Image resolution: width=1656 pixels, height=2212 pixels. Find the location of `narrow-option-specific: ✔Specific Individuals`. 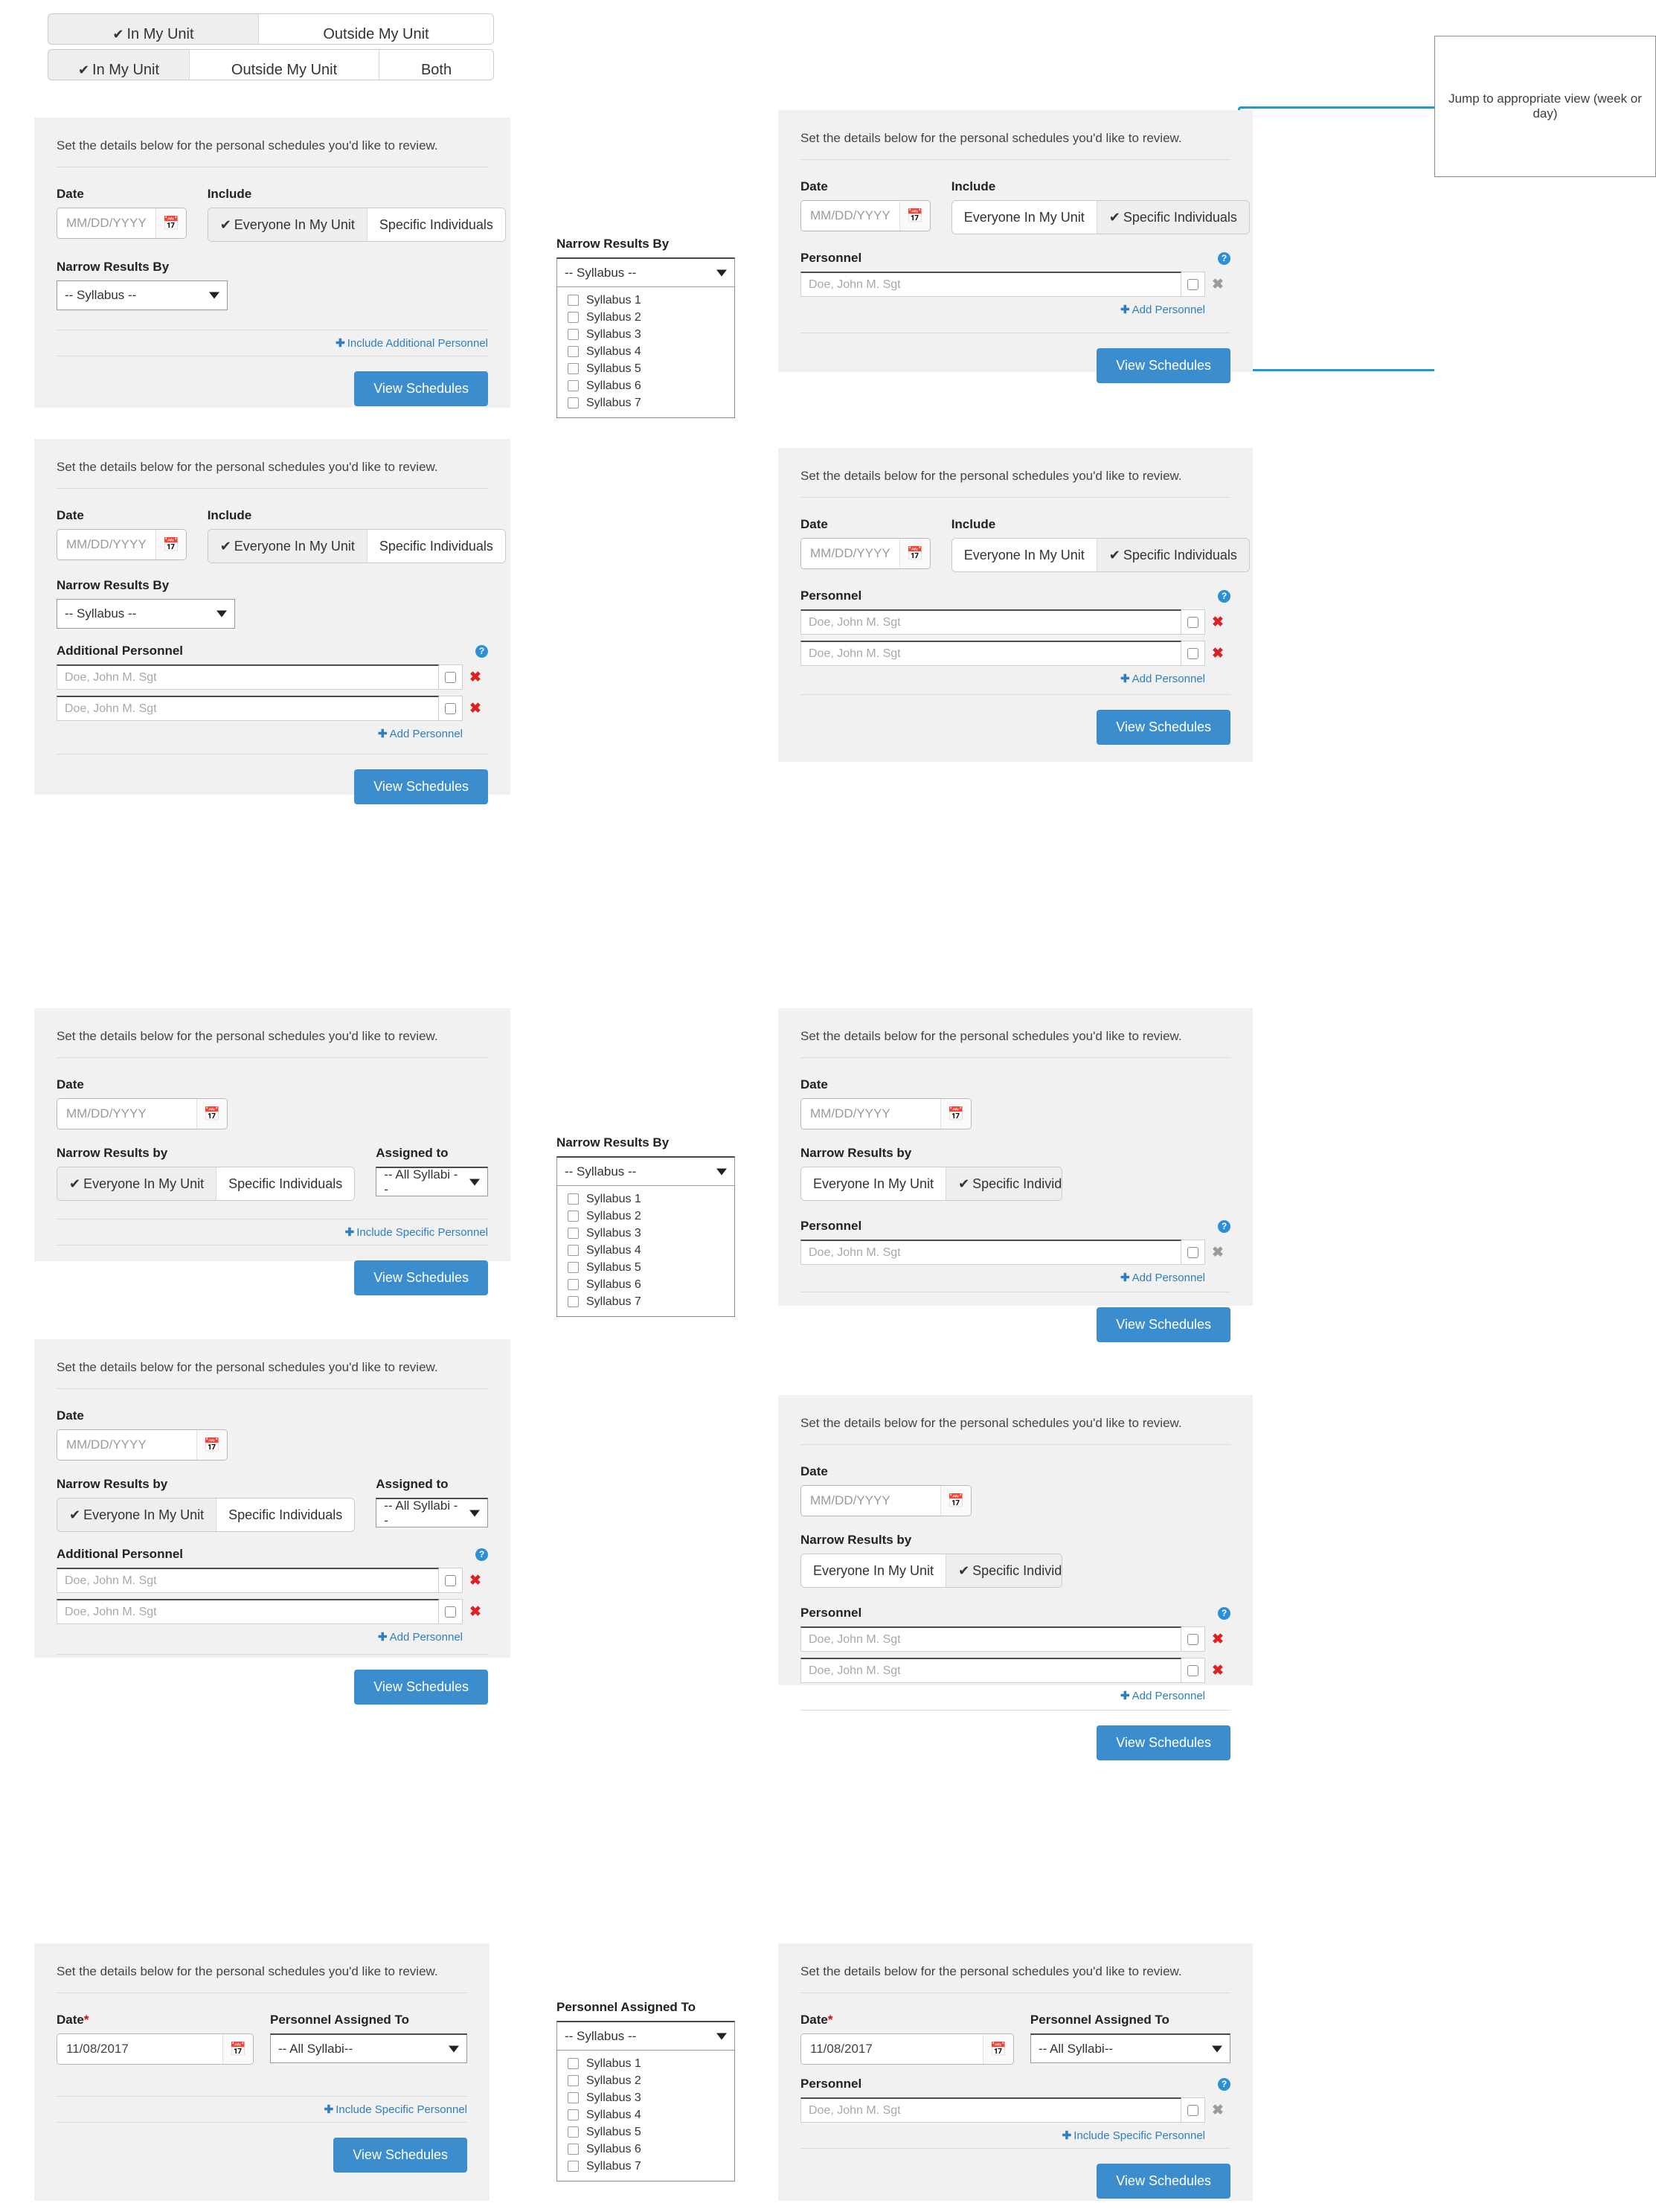

narrow-option-specific: ✔Specific Individuals is located at coordinates (1004, 1183).